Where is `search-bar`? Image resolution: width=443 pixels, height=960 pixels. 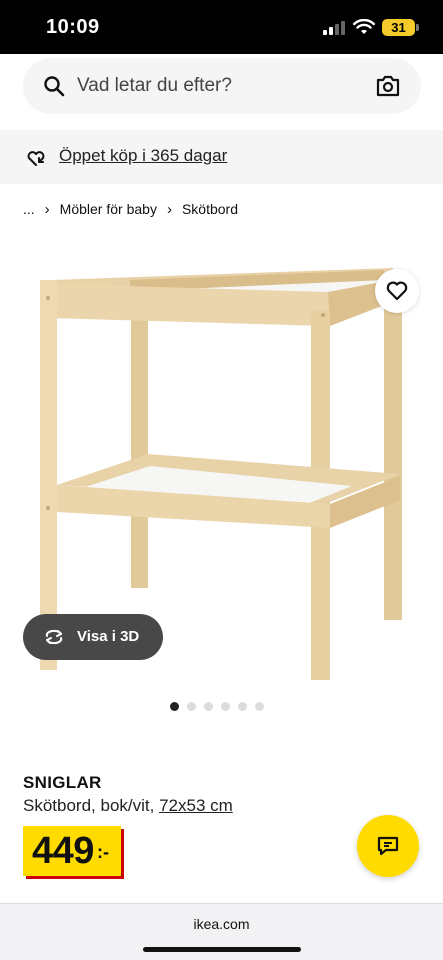 search-bar is located at coordinates (221, 92).